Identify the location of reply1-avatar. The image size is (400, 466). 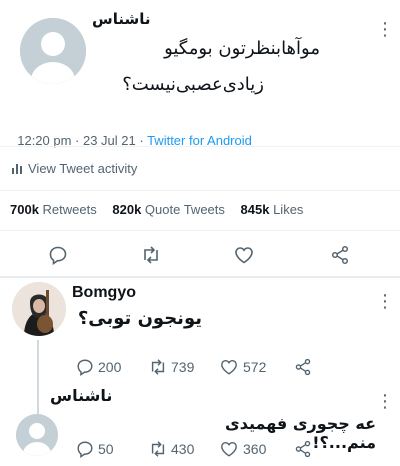
(39, 309).